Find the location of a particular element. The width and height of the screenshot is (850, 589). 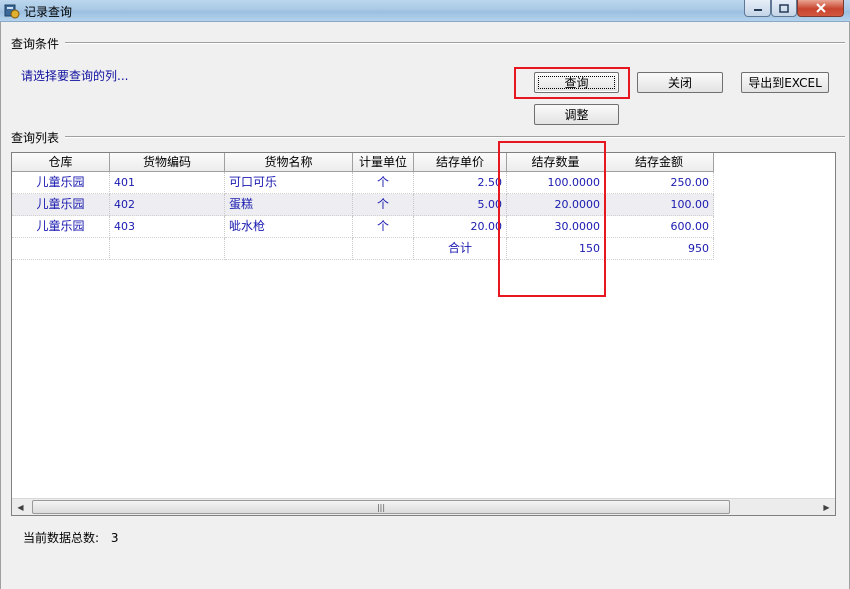

total-cell-item-name is located at coordinates (289, 249).